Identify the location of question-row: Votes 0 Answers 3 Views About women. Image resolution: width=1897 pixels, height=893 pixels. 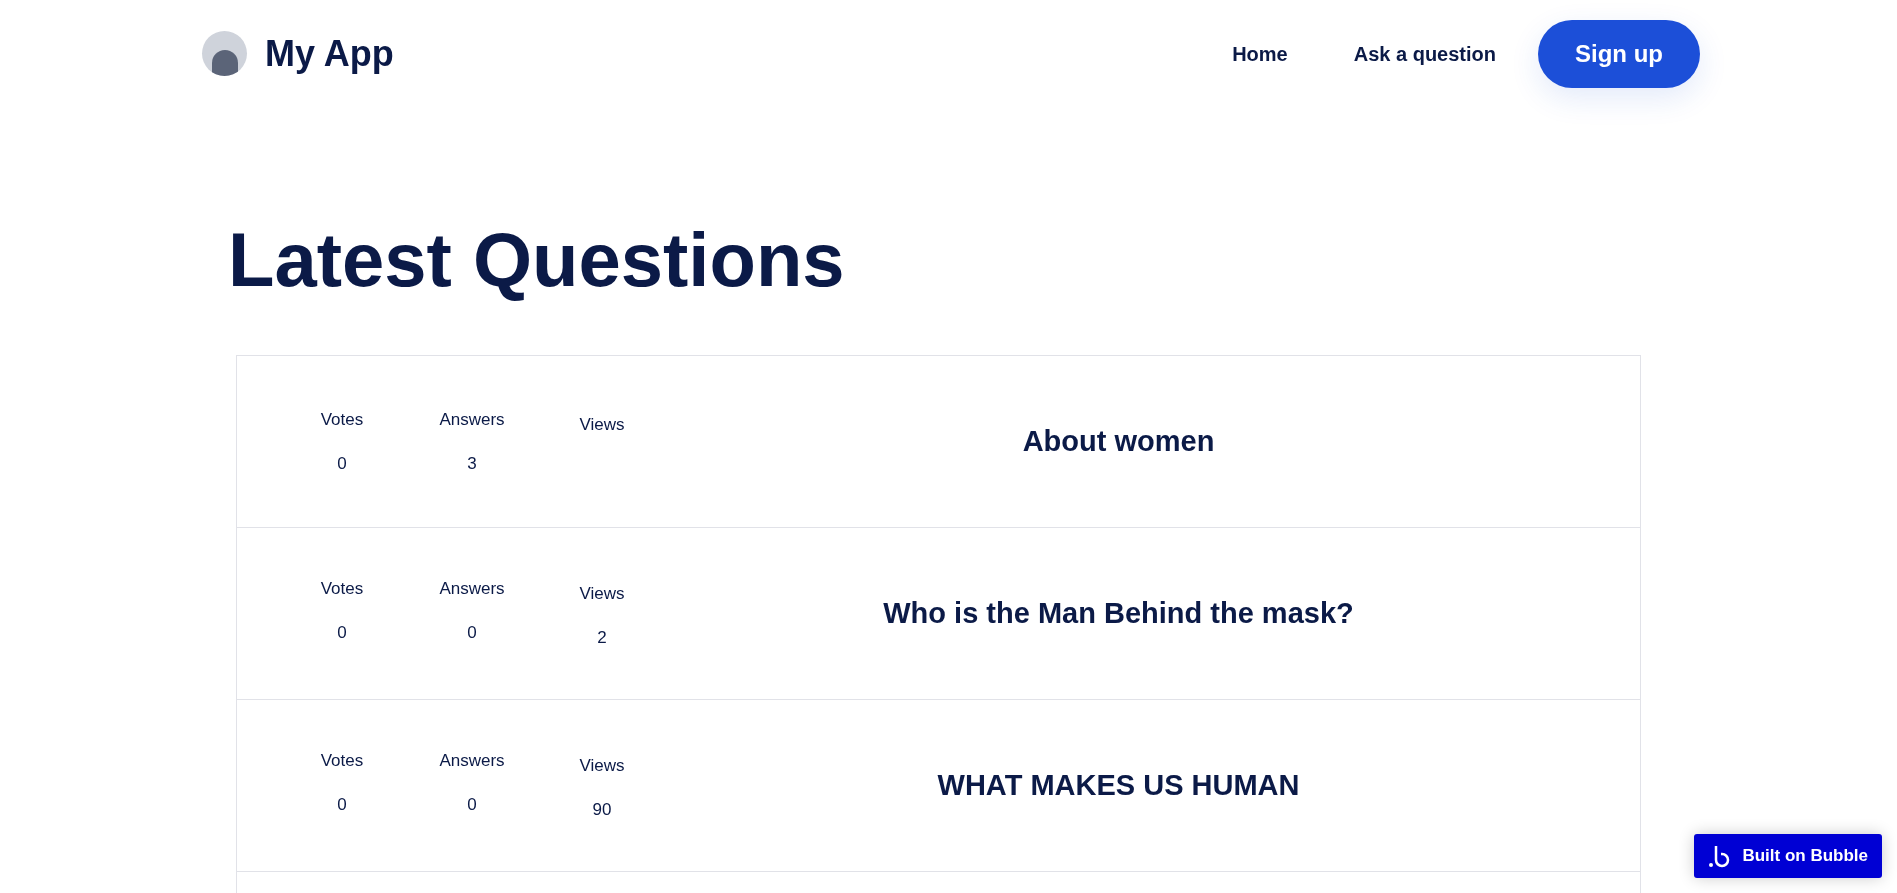
(938, 442).